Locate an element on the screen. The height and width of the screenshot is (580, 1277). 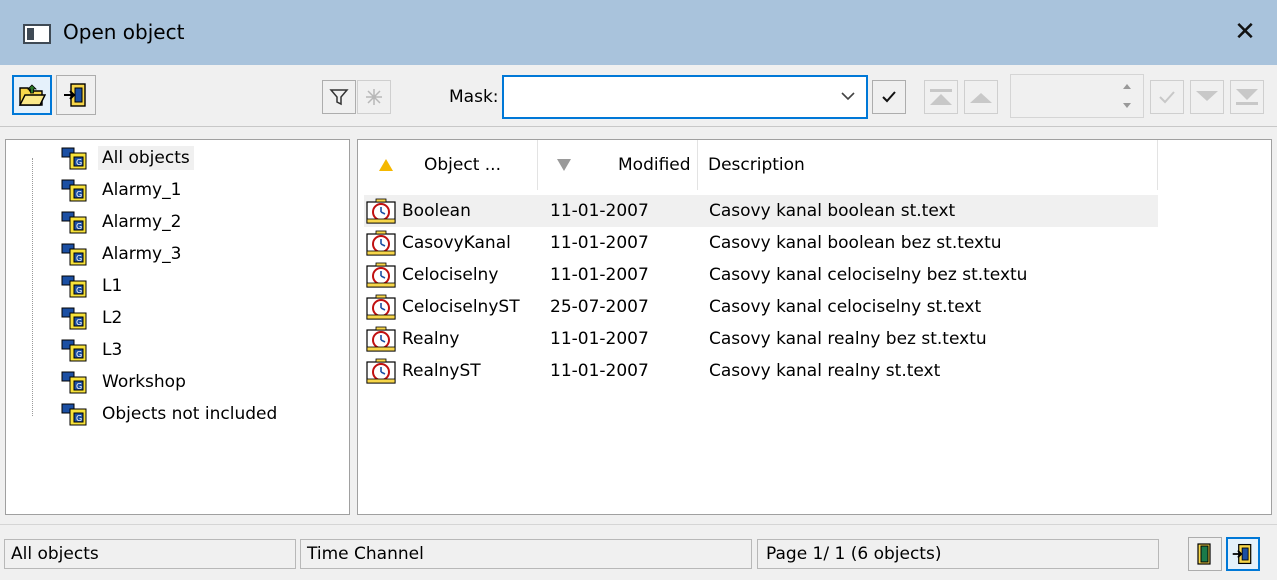
tree-item-label: Alarmy_1 is located at coordinates (142, 190).